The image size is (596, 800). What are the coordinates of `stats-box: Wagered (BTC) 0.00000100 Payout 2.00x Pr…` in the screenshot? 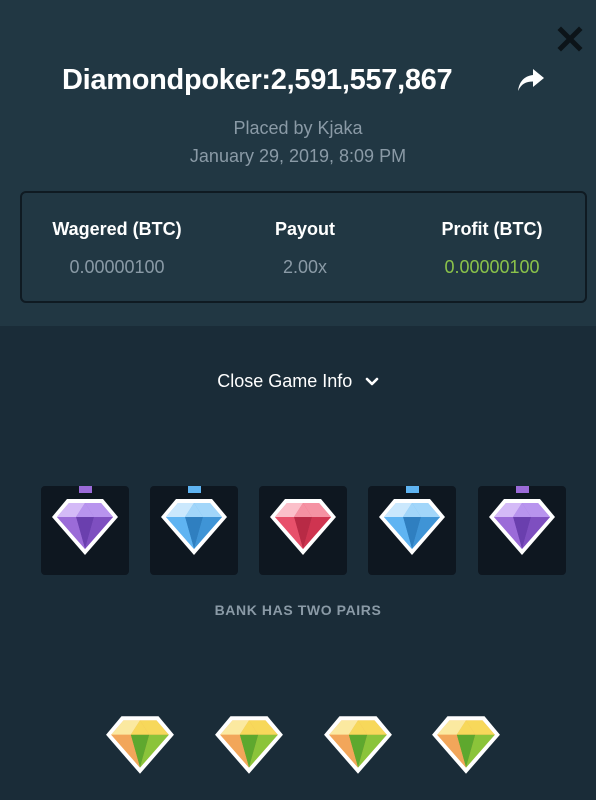 It's located at (303, 247).